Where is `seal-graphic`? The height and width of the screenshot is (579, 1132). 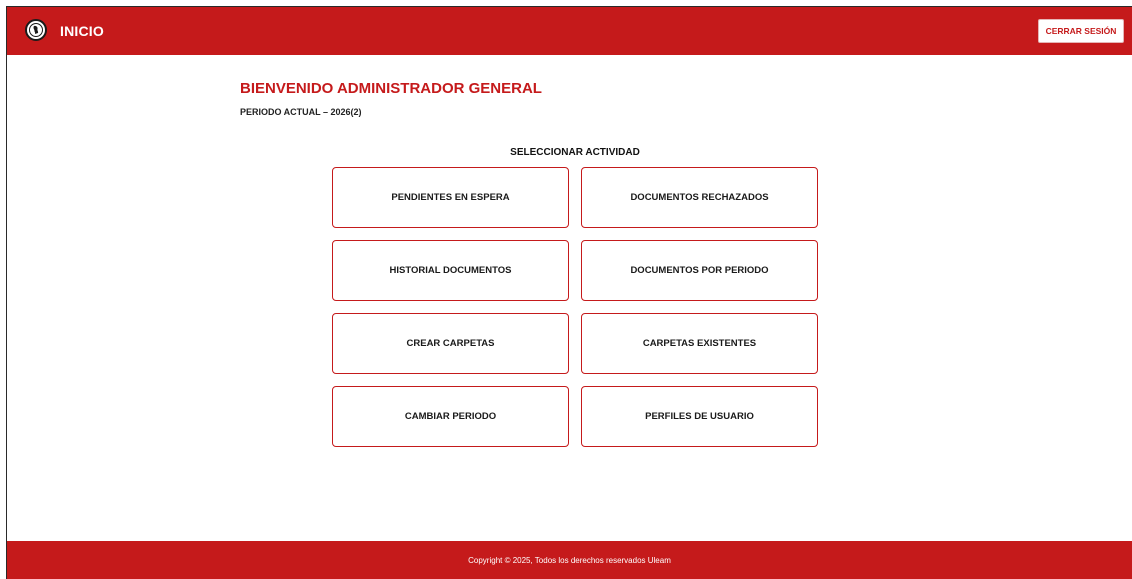 seal-graphic is located at coordinates (36, 30).